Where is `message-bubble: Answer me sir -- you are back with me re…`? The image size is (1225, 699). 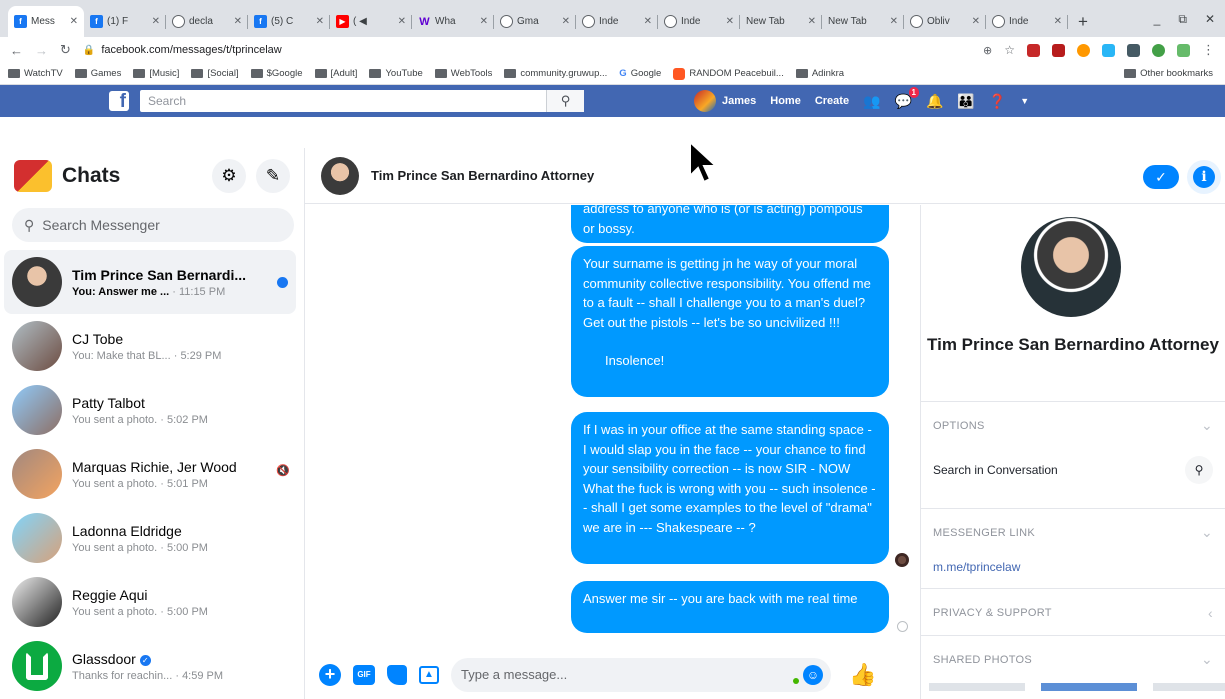
message-bubble: Answer me sir -- you are back with me re… is located at coordinates (730, 607).